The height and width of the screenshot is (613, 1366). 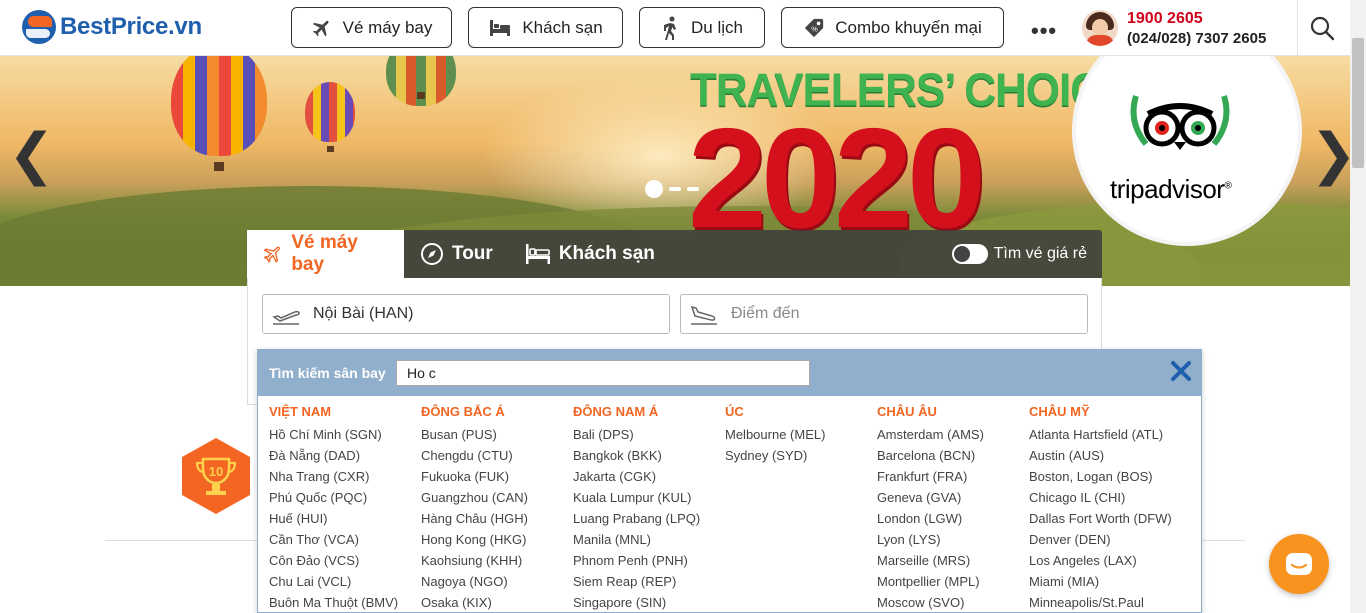 I want to click on carousel-next-button: ❯, so click(x=1330, y=154).